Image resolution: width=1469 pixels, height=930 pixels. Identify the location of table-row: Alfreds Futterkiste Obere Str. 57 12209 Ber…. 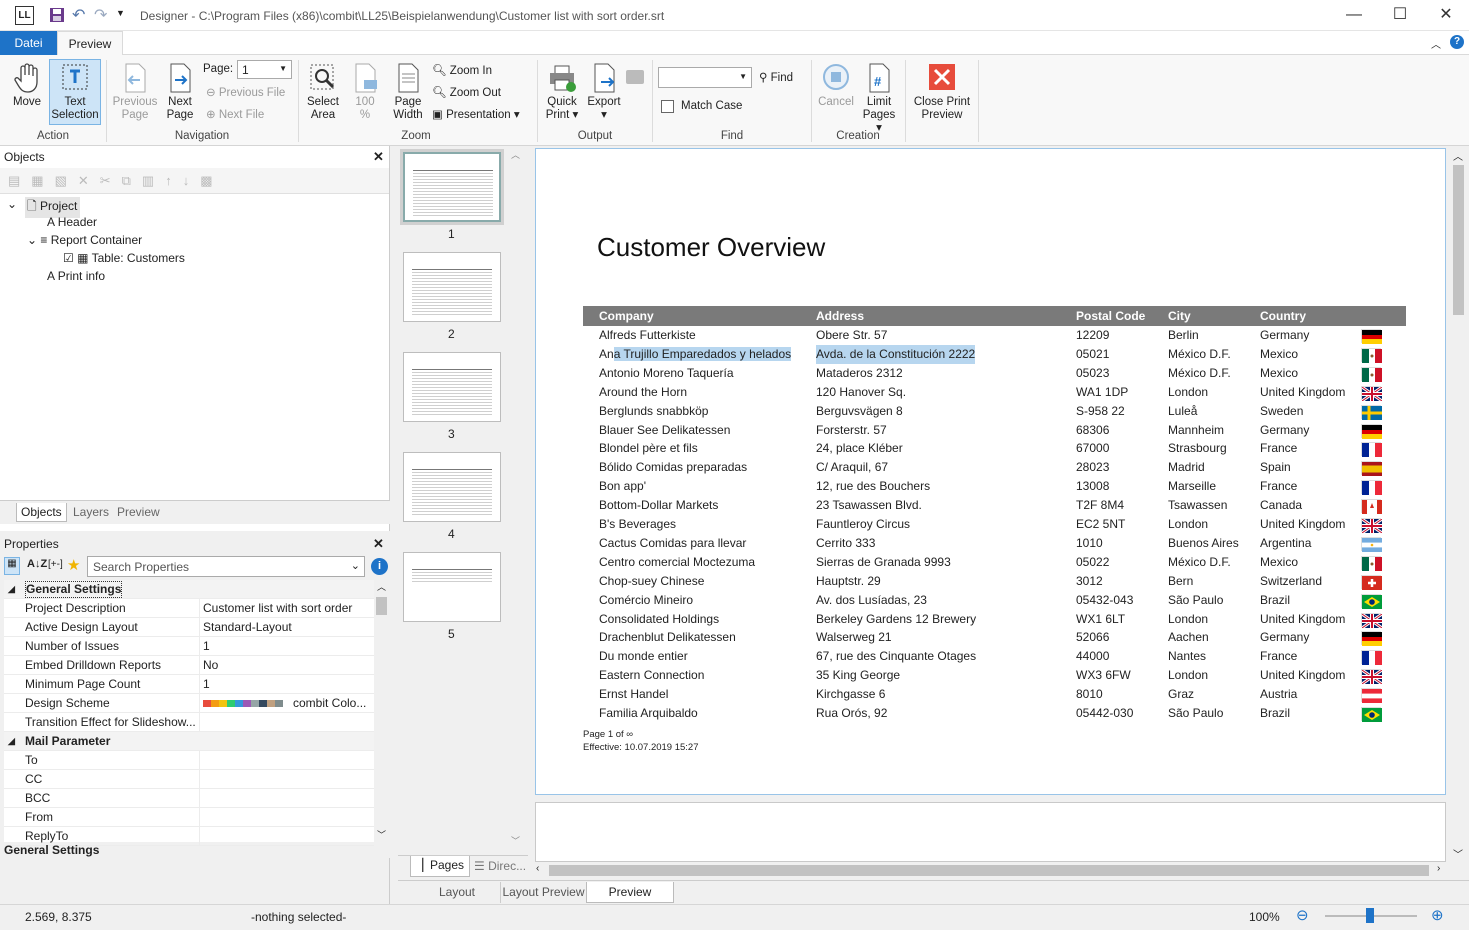
(994, 335).